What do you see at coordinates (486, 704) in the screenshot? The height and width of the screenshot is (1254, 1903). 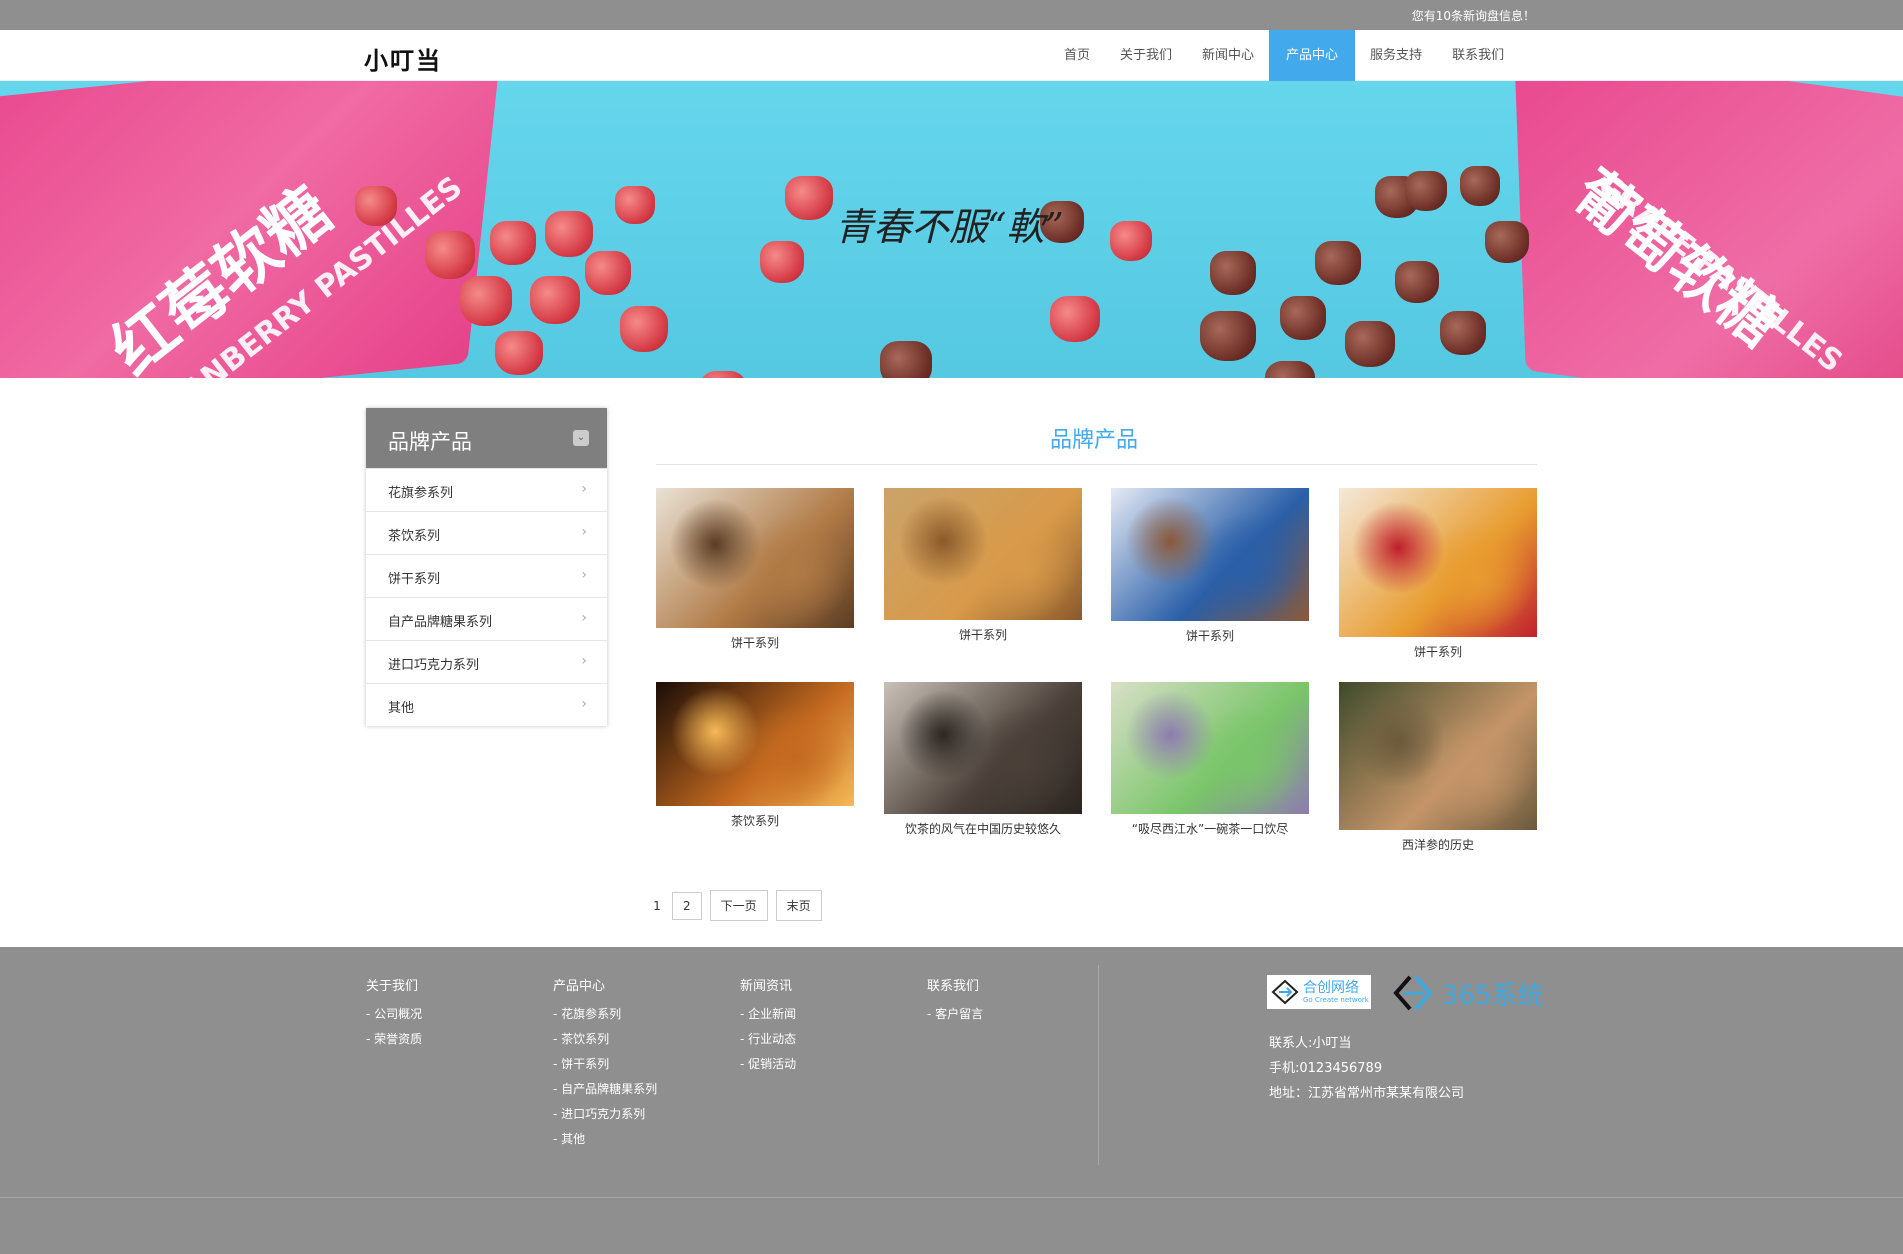 I see `sidebar-item-other: 其他 ›` at bounding box center [486, 704].